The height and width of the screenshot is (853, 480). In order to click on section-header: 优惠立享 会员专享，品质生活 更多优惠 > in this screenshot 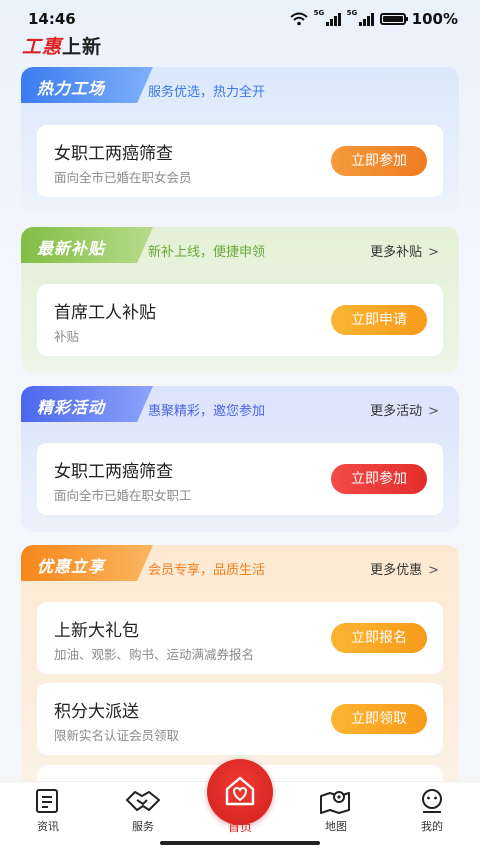, I will do `click(240, 565)`.